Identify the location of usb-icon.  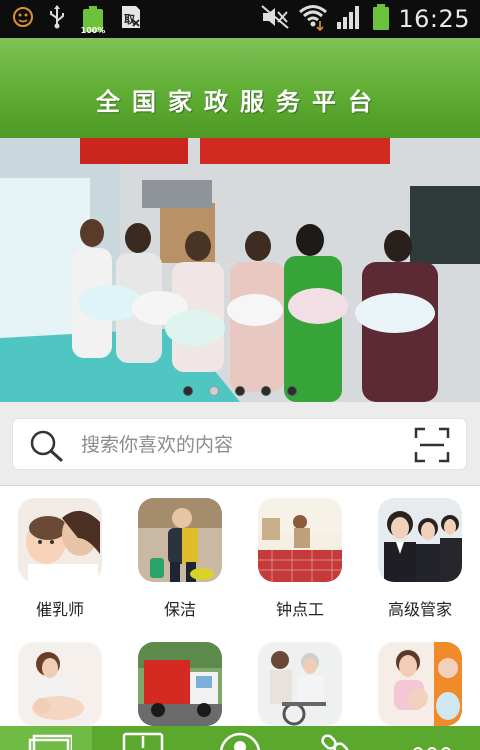
(57, 19).